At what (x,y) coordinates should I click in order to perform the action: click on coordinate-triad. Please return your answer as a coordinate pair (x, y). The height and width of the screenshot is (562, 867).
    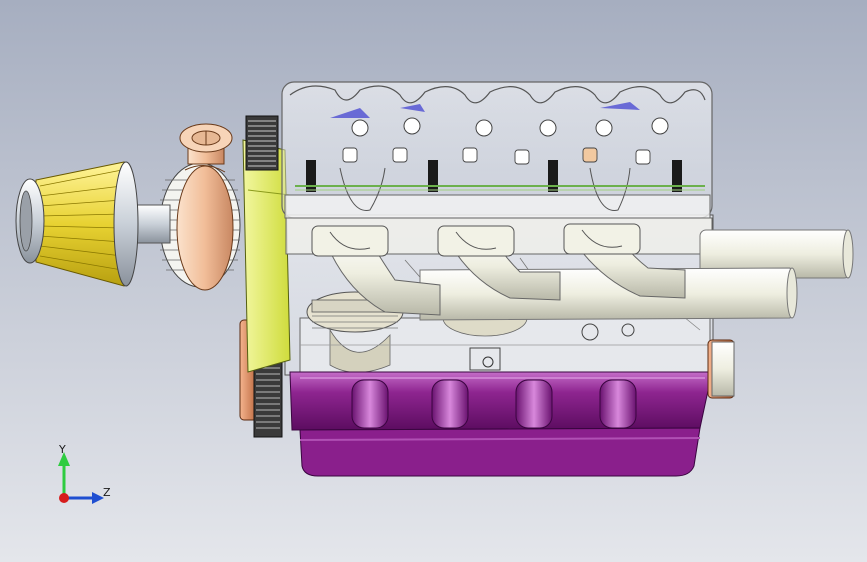
    Looking at the image, I should click on (81, 478).